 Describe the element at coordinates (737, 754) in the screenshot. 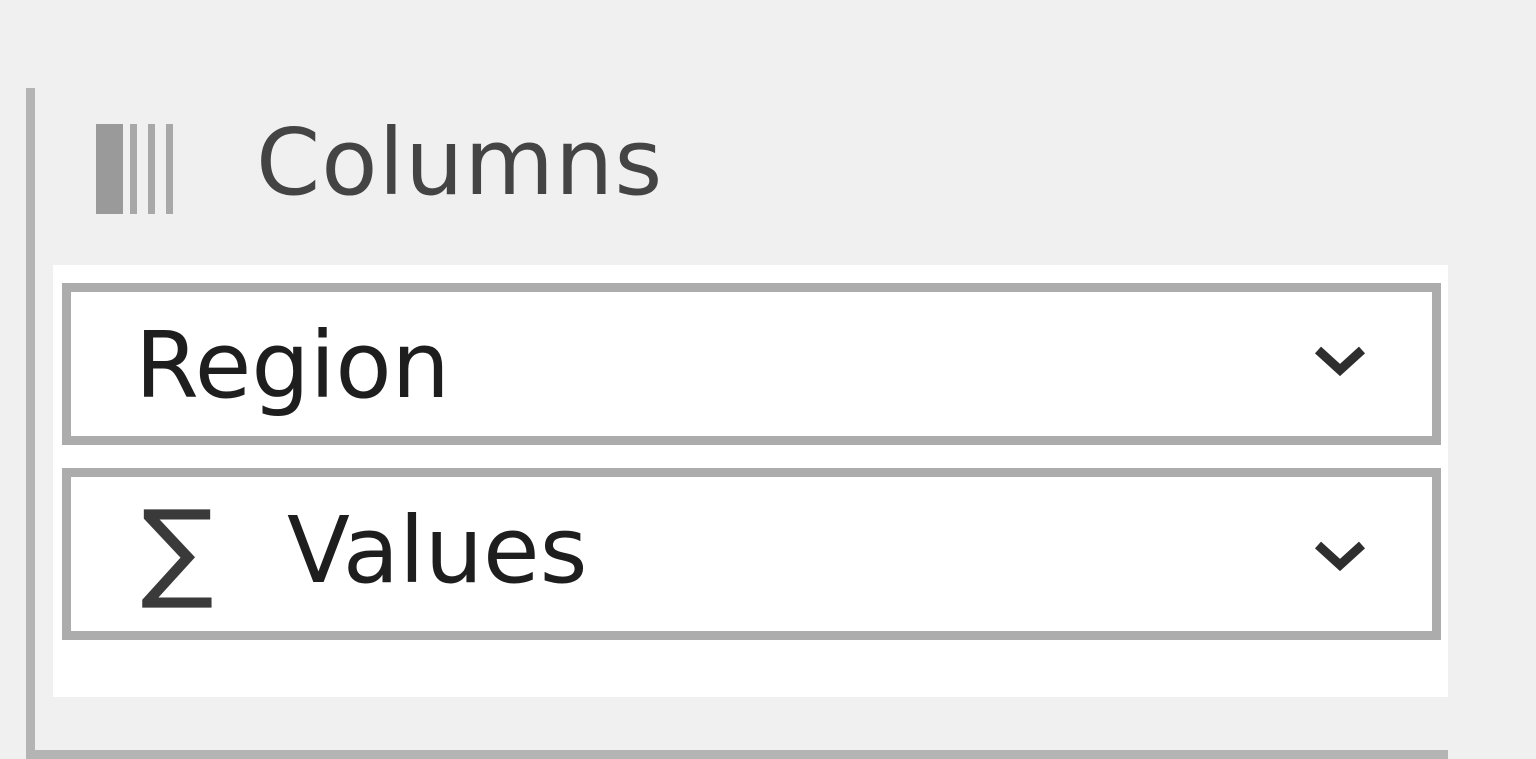

I see `pane-bottom-divider` at that location.